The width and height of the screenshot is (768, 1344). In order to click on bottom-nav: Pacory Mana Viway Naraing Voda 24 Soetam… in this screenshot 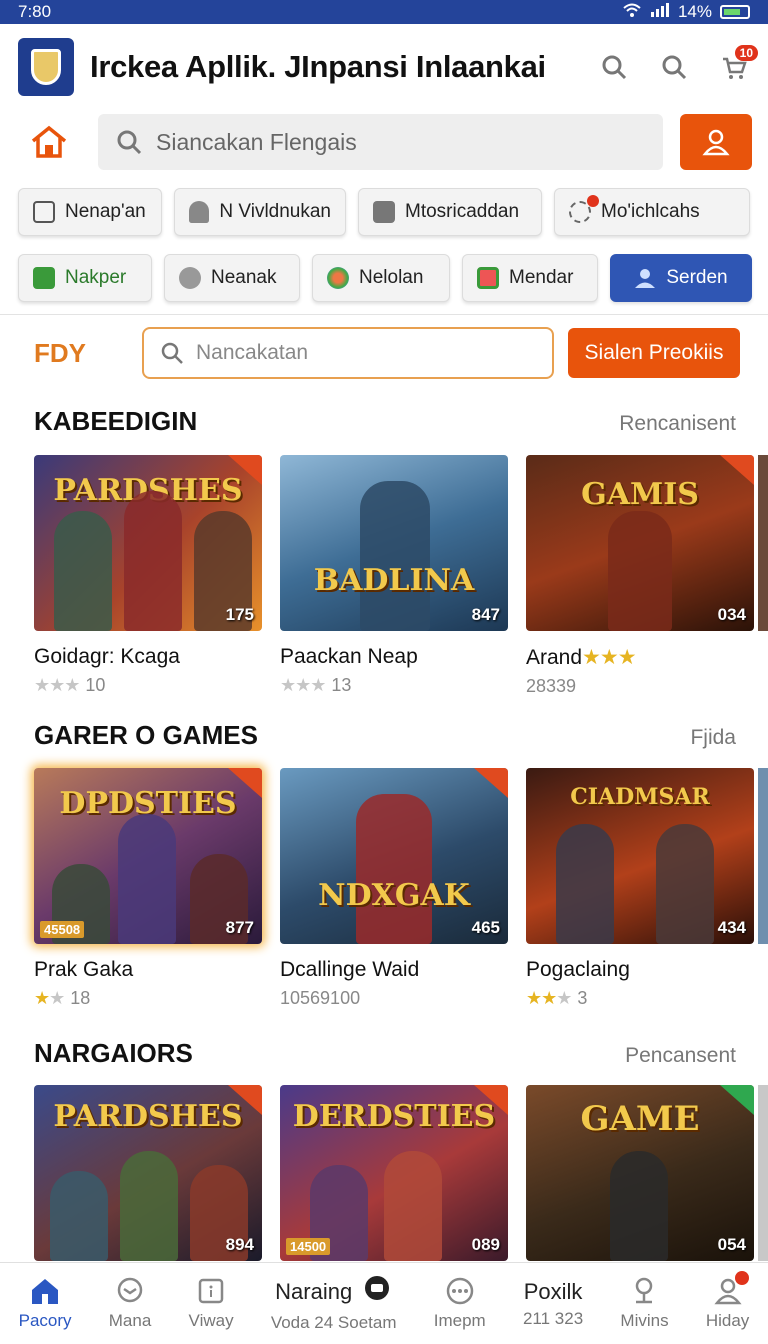, I will do `click(384, 1303)`.